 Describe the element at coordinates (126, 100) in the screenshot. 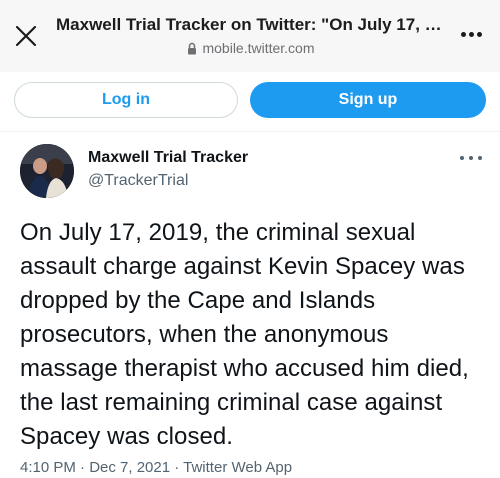

I see `login-button: Log in` at that location.